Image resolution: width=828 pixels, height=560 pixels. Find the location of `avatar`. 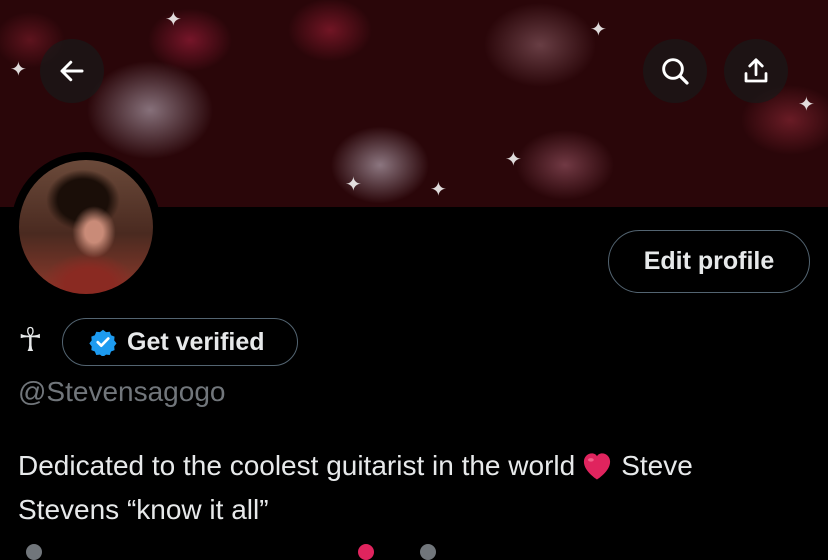

avatar is located at coordinates (86, 227).